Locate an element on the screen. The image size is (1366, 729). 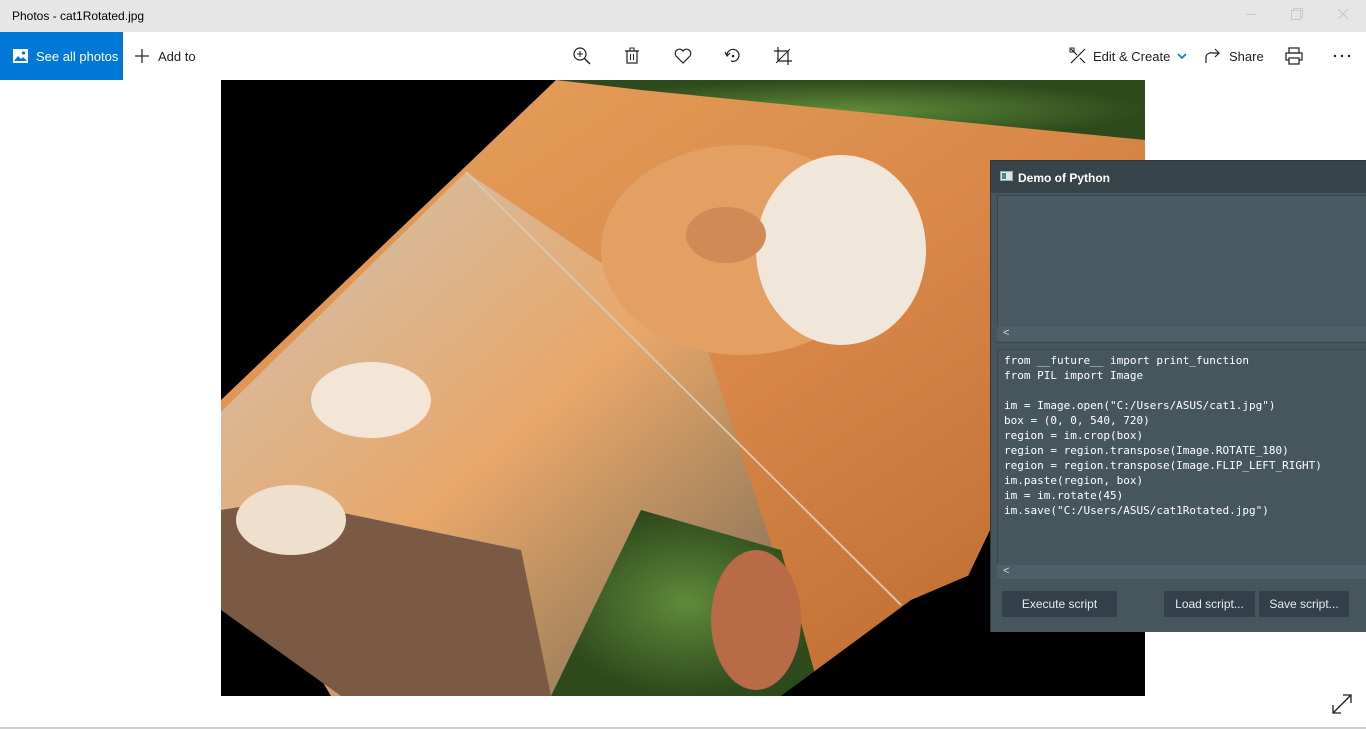
see-all-photos-label: See all photos is located at coordinates (77, 56).